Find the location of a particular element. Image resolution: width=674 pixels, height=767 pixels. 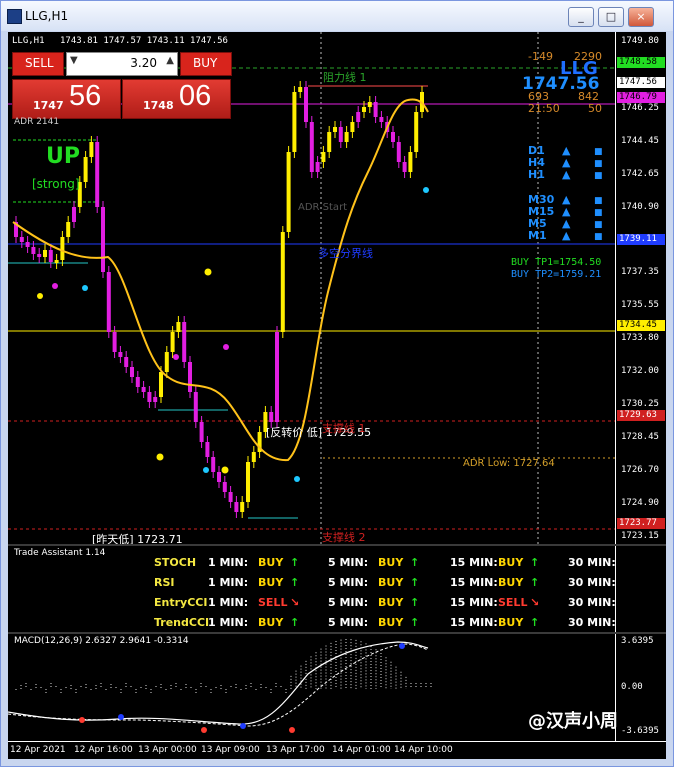

timeframe-label: M1 is located at coordinates (537, 235).